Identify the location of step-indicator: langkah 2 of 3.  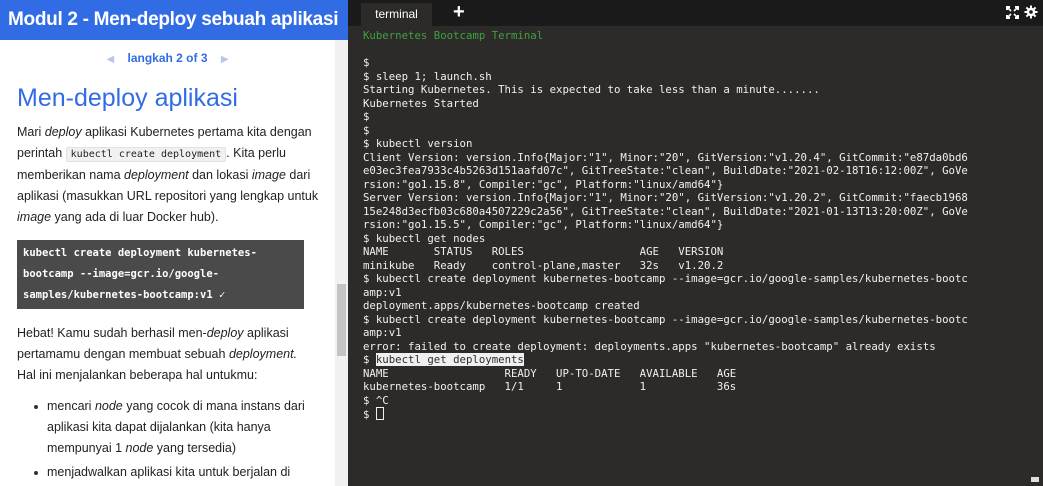
(167, 58).